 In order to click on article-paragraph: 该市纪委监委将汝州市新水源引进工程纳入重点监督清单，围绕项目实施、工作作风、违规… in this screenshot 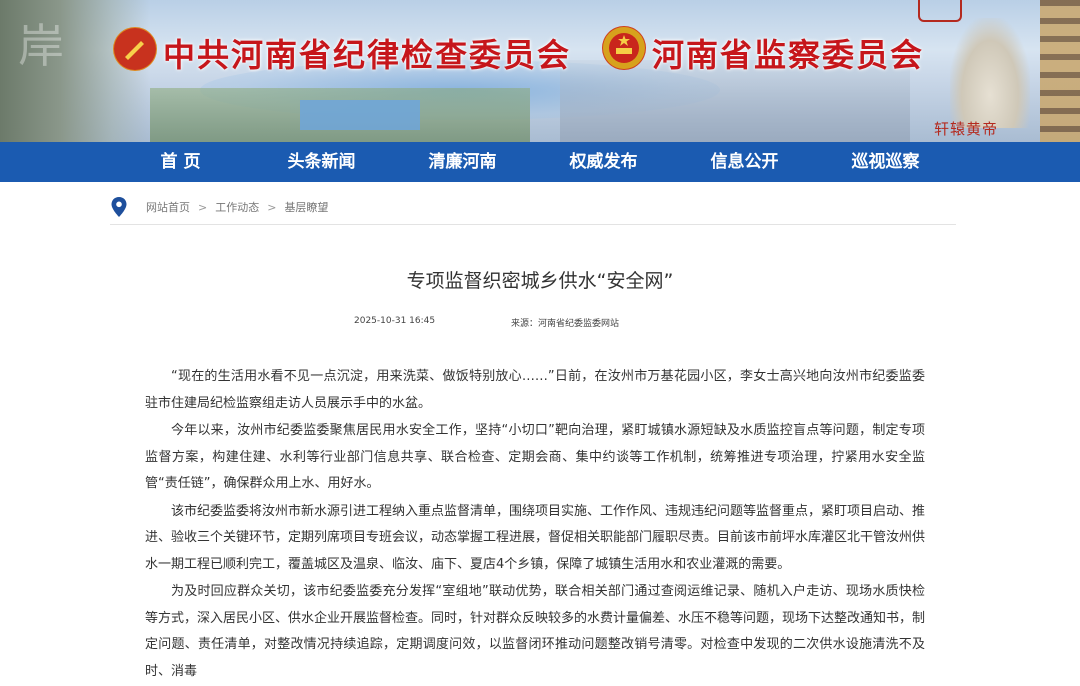, I will do `click(535, 537)`.